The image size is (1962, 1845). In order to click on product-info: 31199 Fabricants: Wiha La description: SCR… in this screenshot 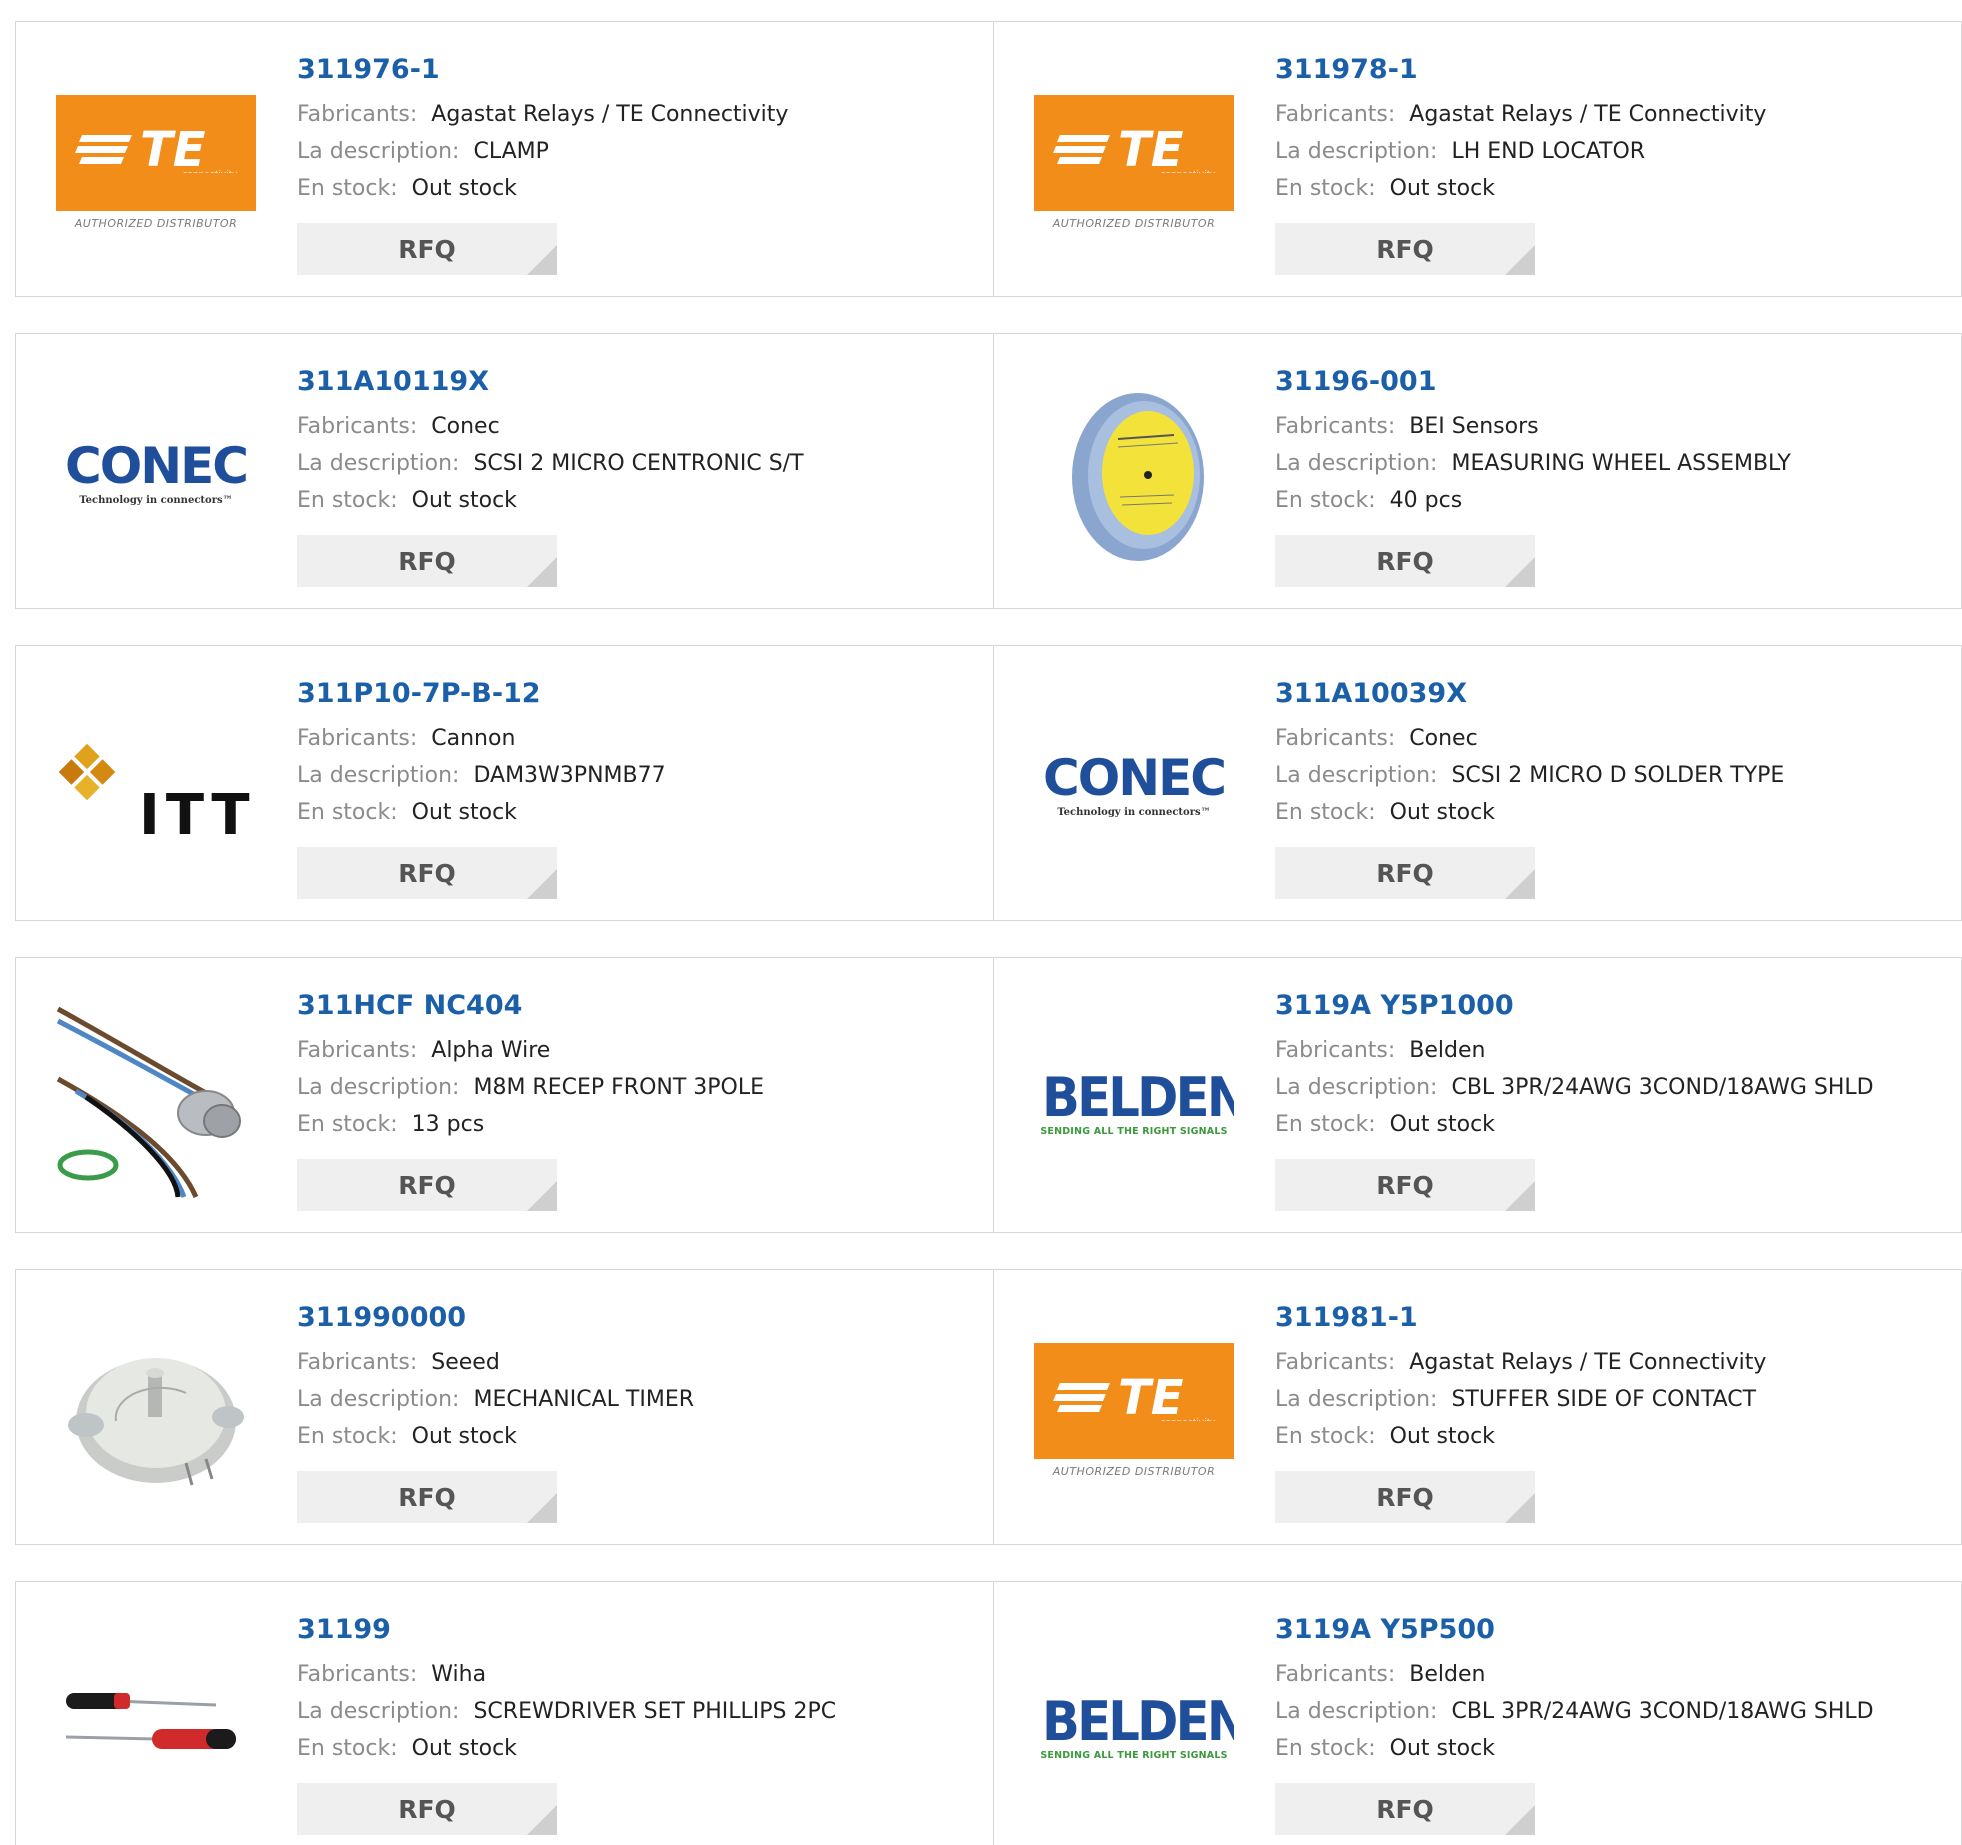, I will do `click(640, 1689)`.